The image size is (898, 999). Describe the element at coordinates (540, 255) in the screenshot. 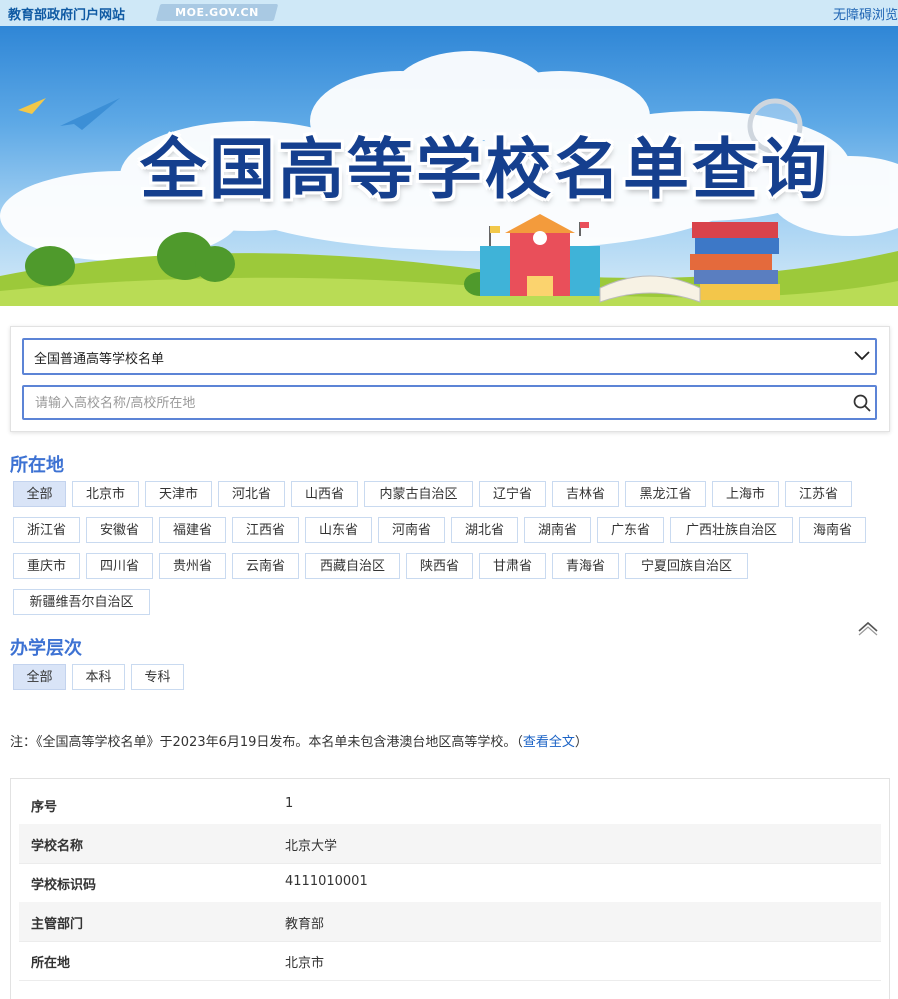

I see `school-building` at that location.